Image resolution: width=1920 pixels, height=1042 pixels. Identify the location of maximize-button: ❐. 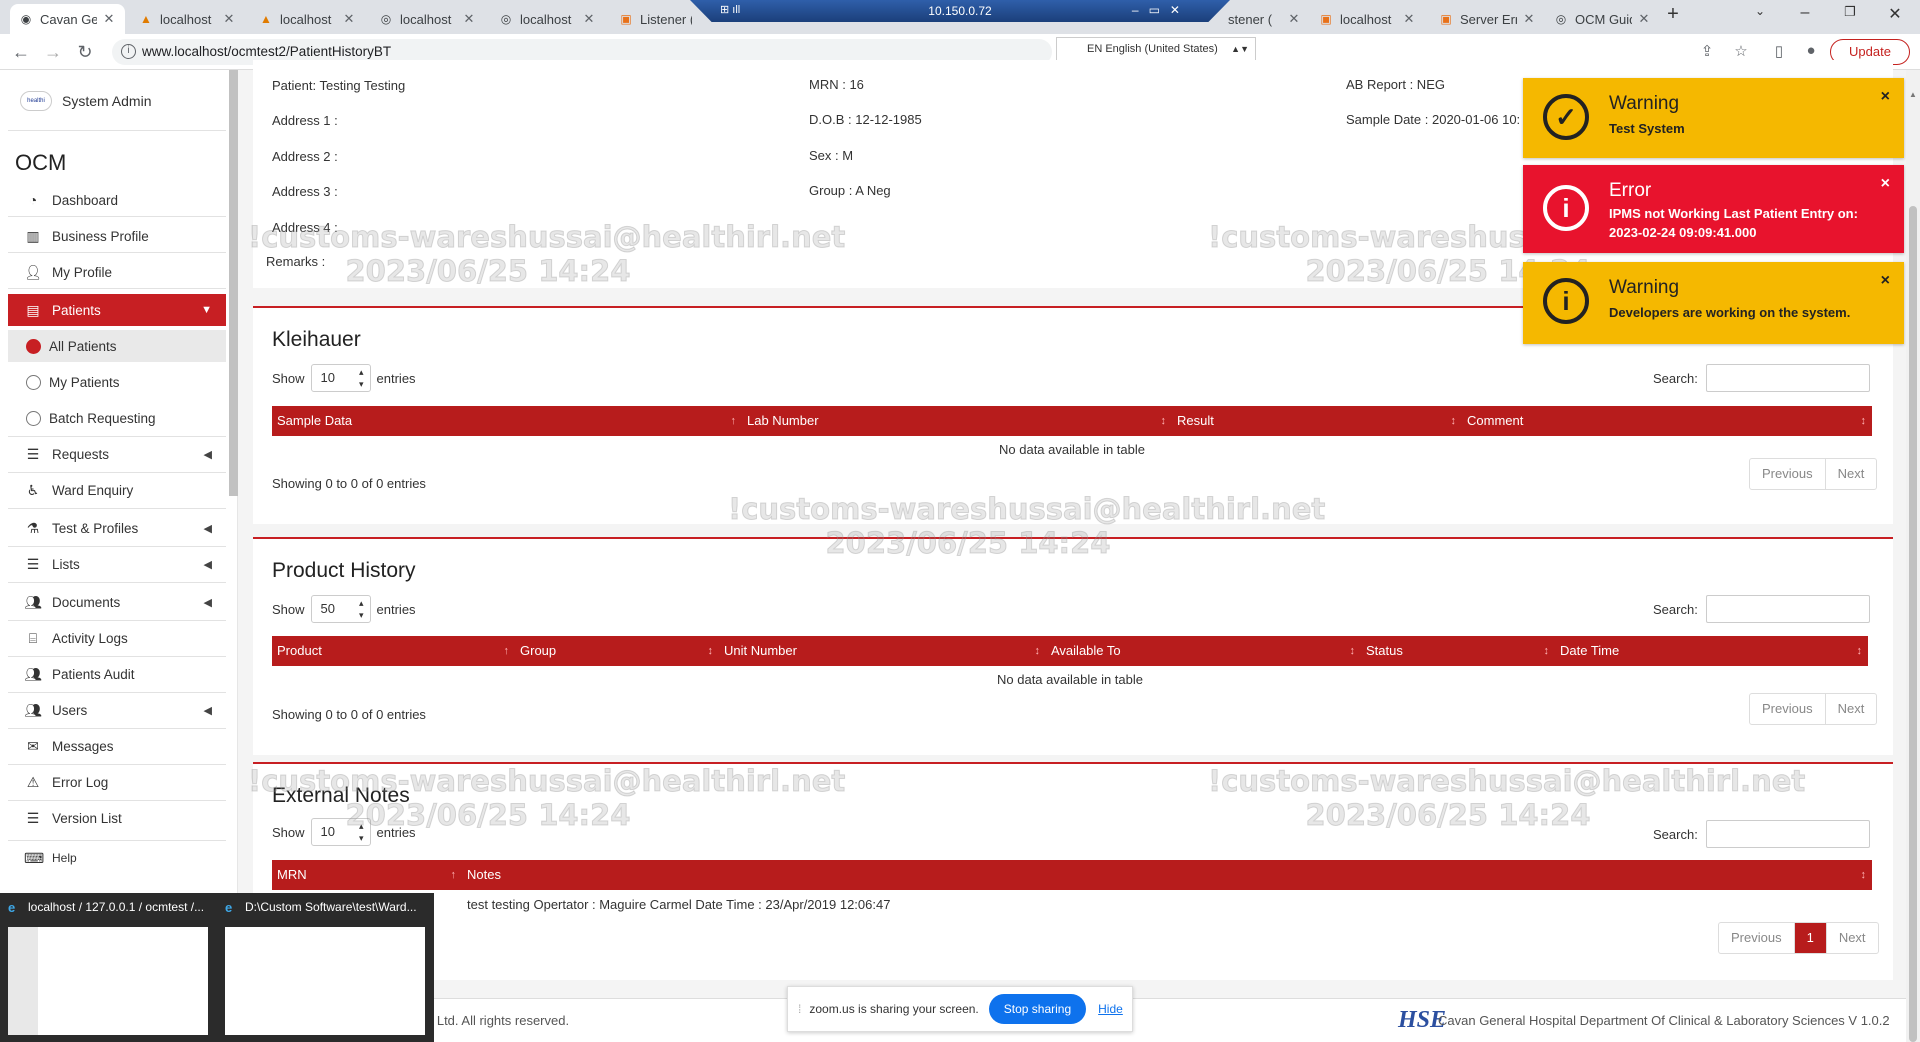
(1850, 12).